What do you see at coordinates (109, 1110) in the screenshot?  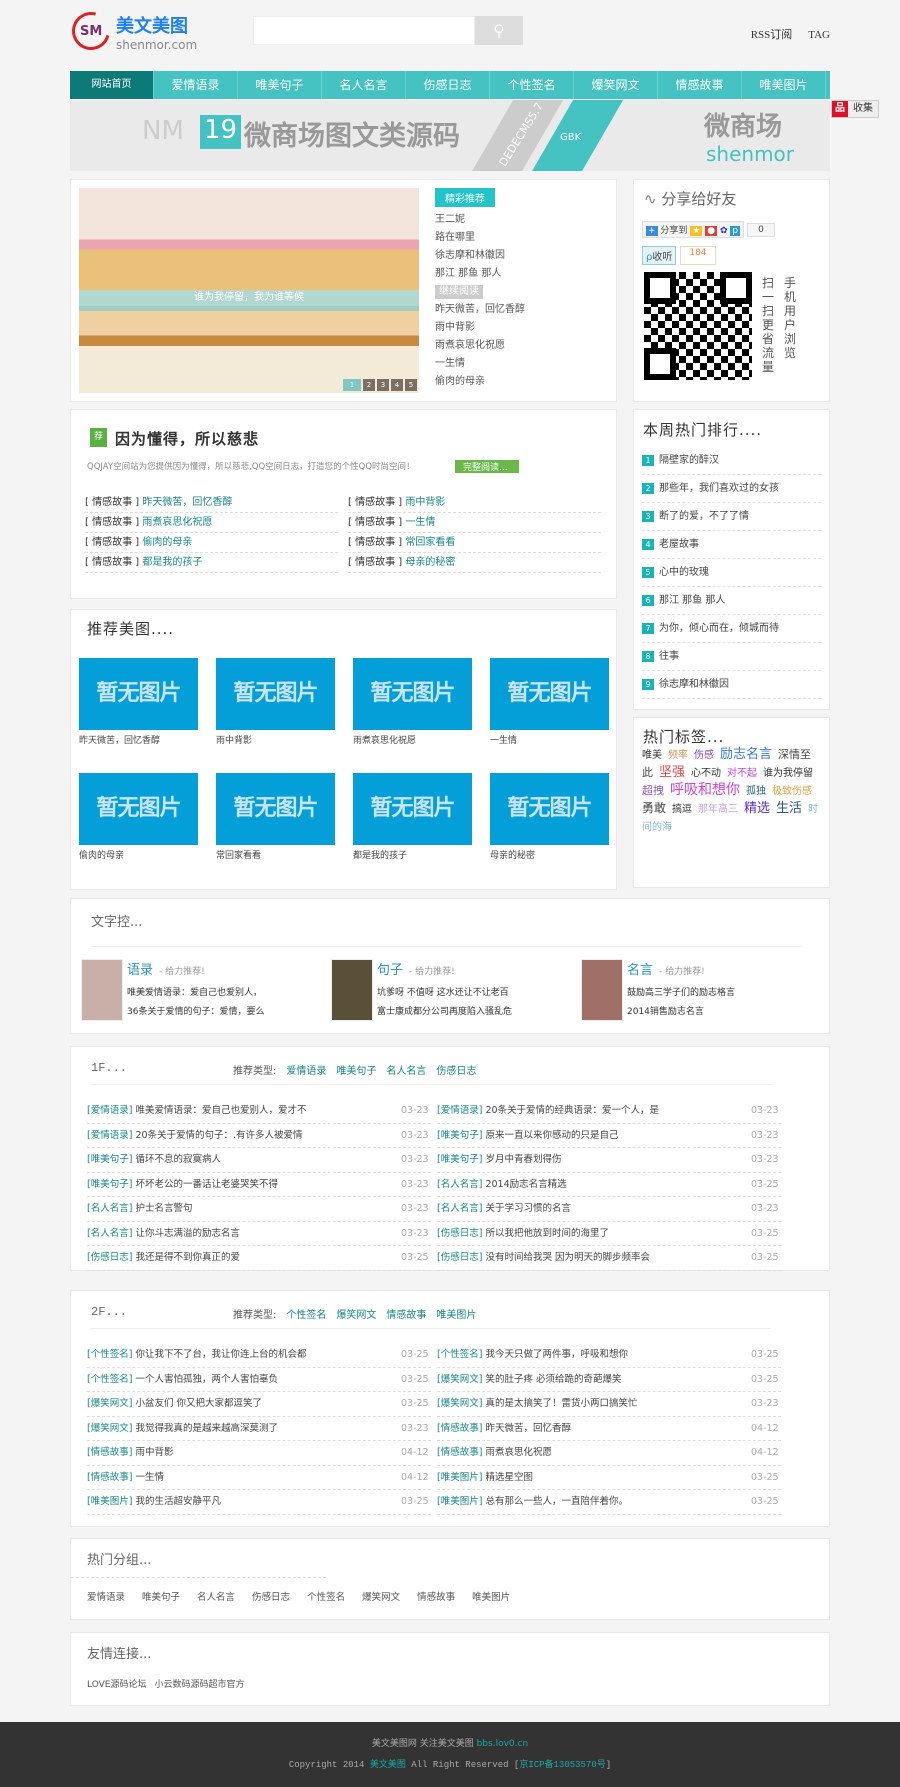 I see `row-category: [爱情语录]` at bounding box center [109, 1110].